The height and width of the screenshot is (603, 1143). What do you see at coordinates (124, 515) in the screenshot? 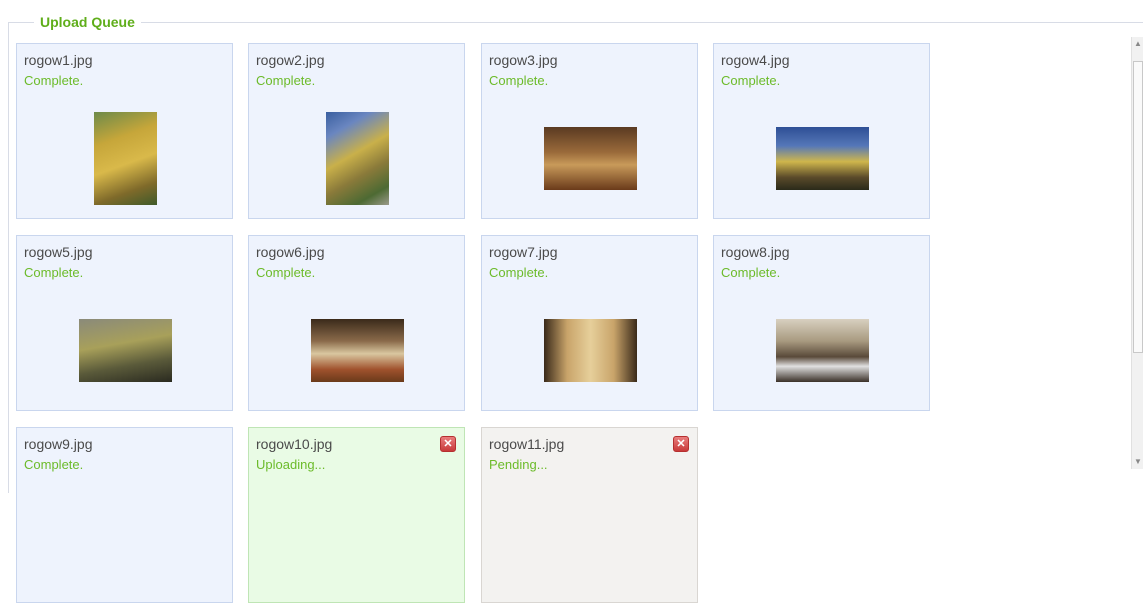
I see `queue-item: rogow9.jpg Complete.` at bounding box center [124, 515].